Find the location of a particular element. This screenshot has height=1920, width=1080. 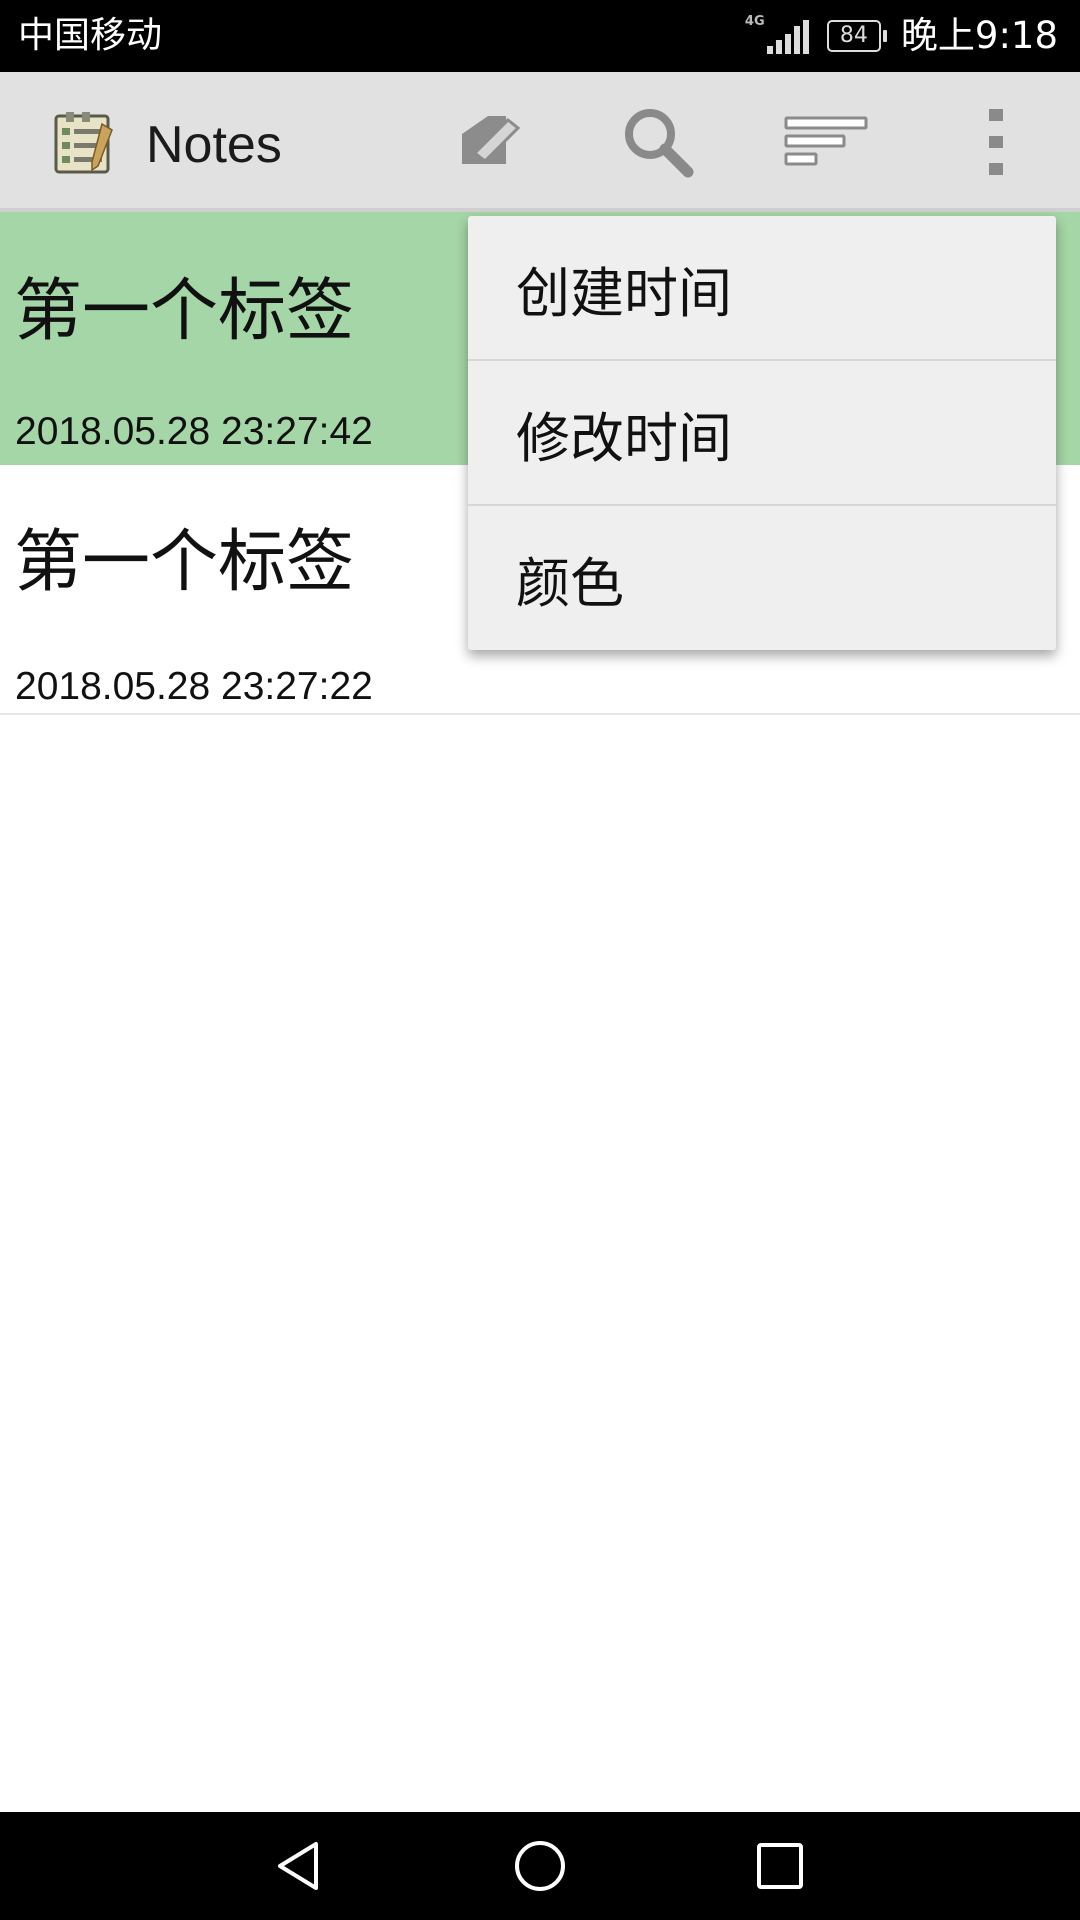

menu-item-color: 颜色 is located at coordinates (762, 578).